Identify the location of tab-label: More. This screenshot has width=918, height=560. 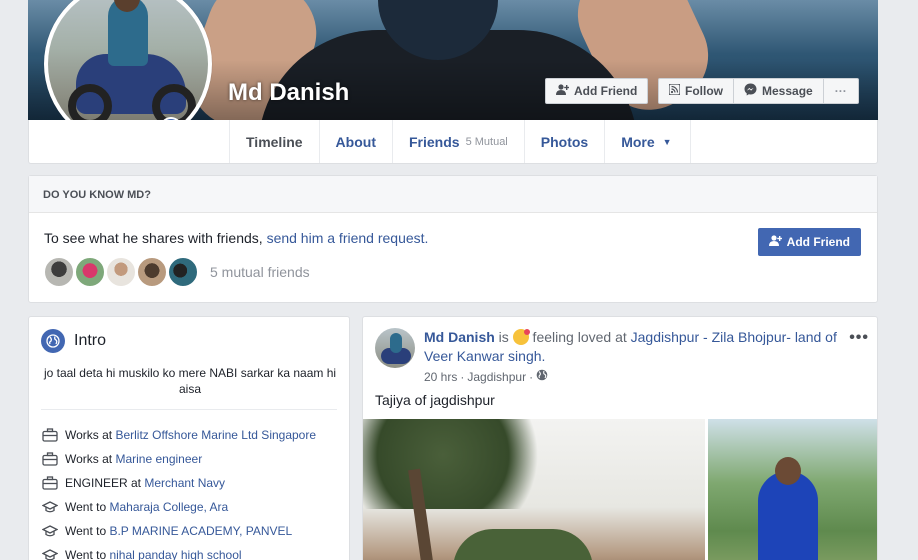
(638, 141).